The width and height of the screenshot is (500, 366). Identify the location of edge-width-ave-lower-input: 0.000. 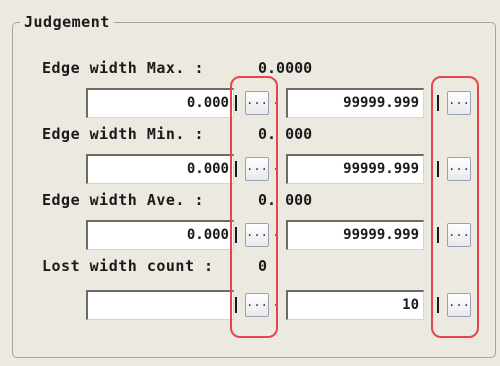
(160, 235).